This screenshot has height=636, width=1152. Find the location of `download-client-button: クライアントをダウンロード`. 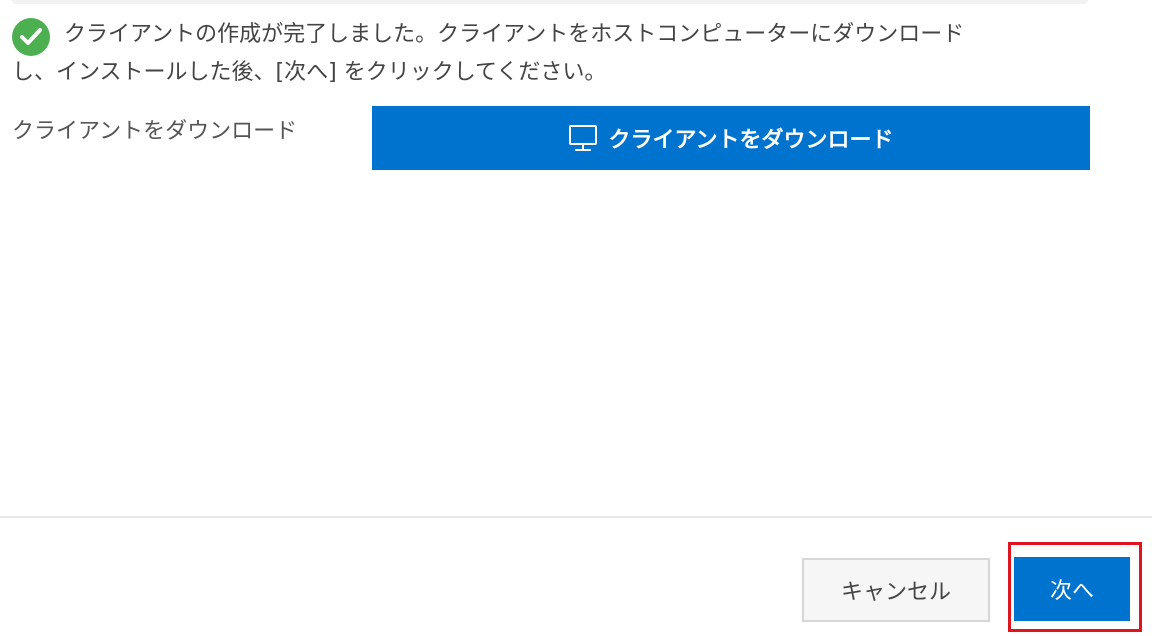

download-client-button: クライアントをダウンロード is located at coordinates (731, 138).